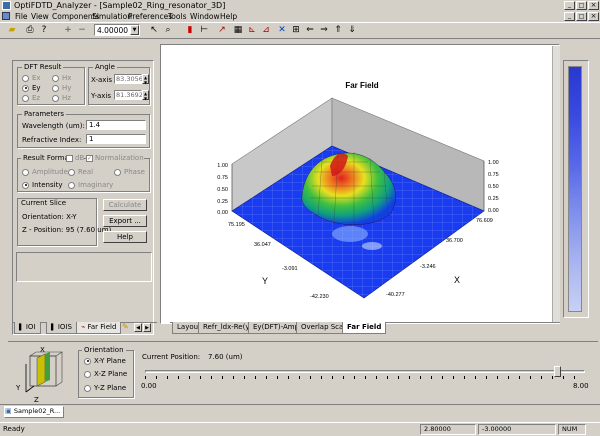 This screenshot has width=600, height=436. I want to click on print-icon: ⎙, so click(30, 30).